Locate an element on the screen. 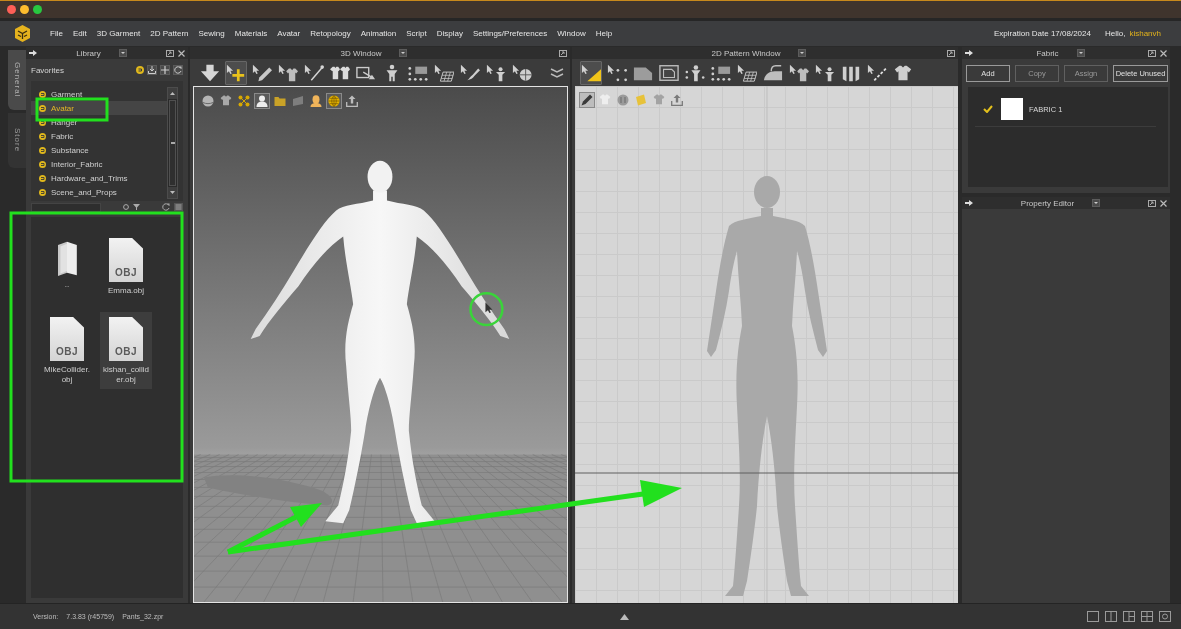  two-pane-icon is located at coordinates (1111, 616).